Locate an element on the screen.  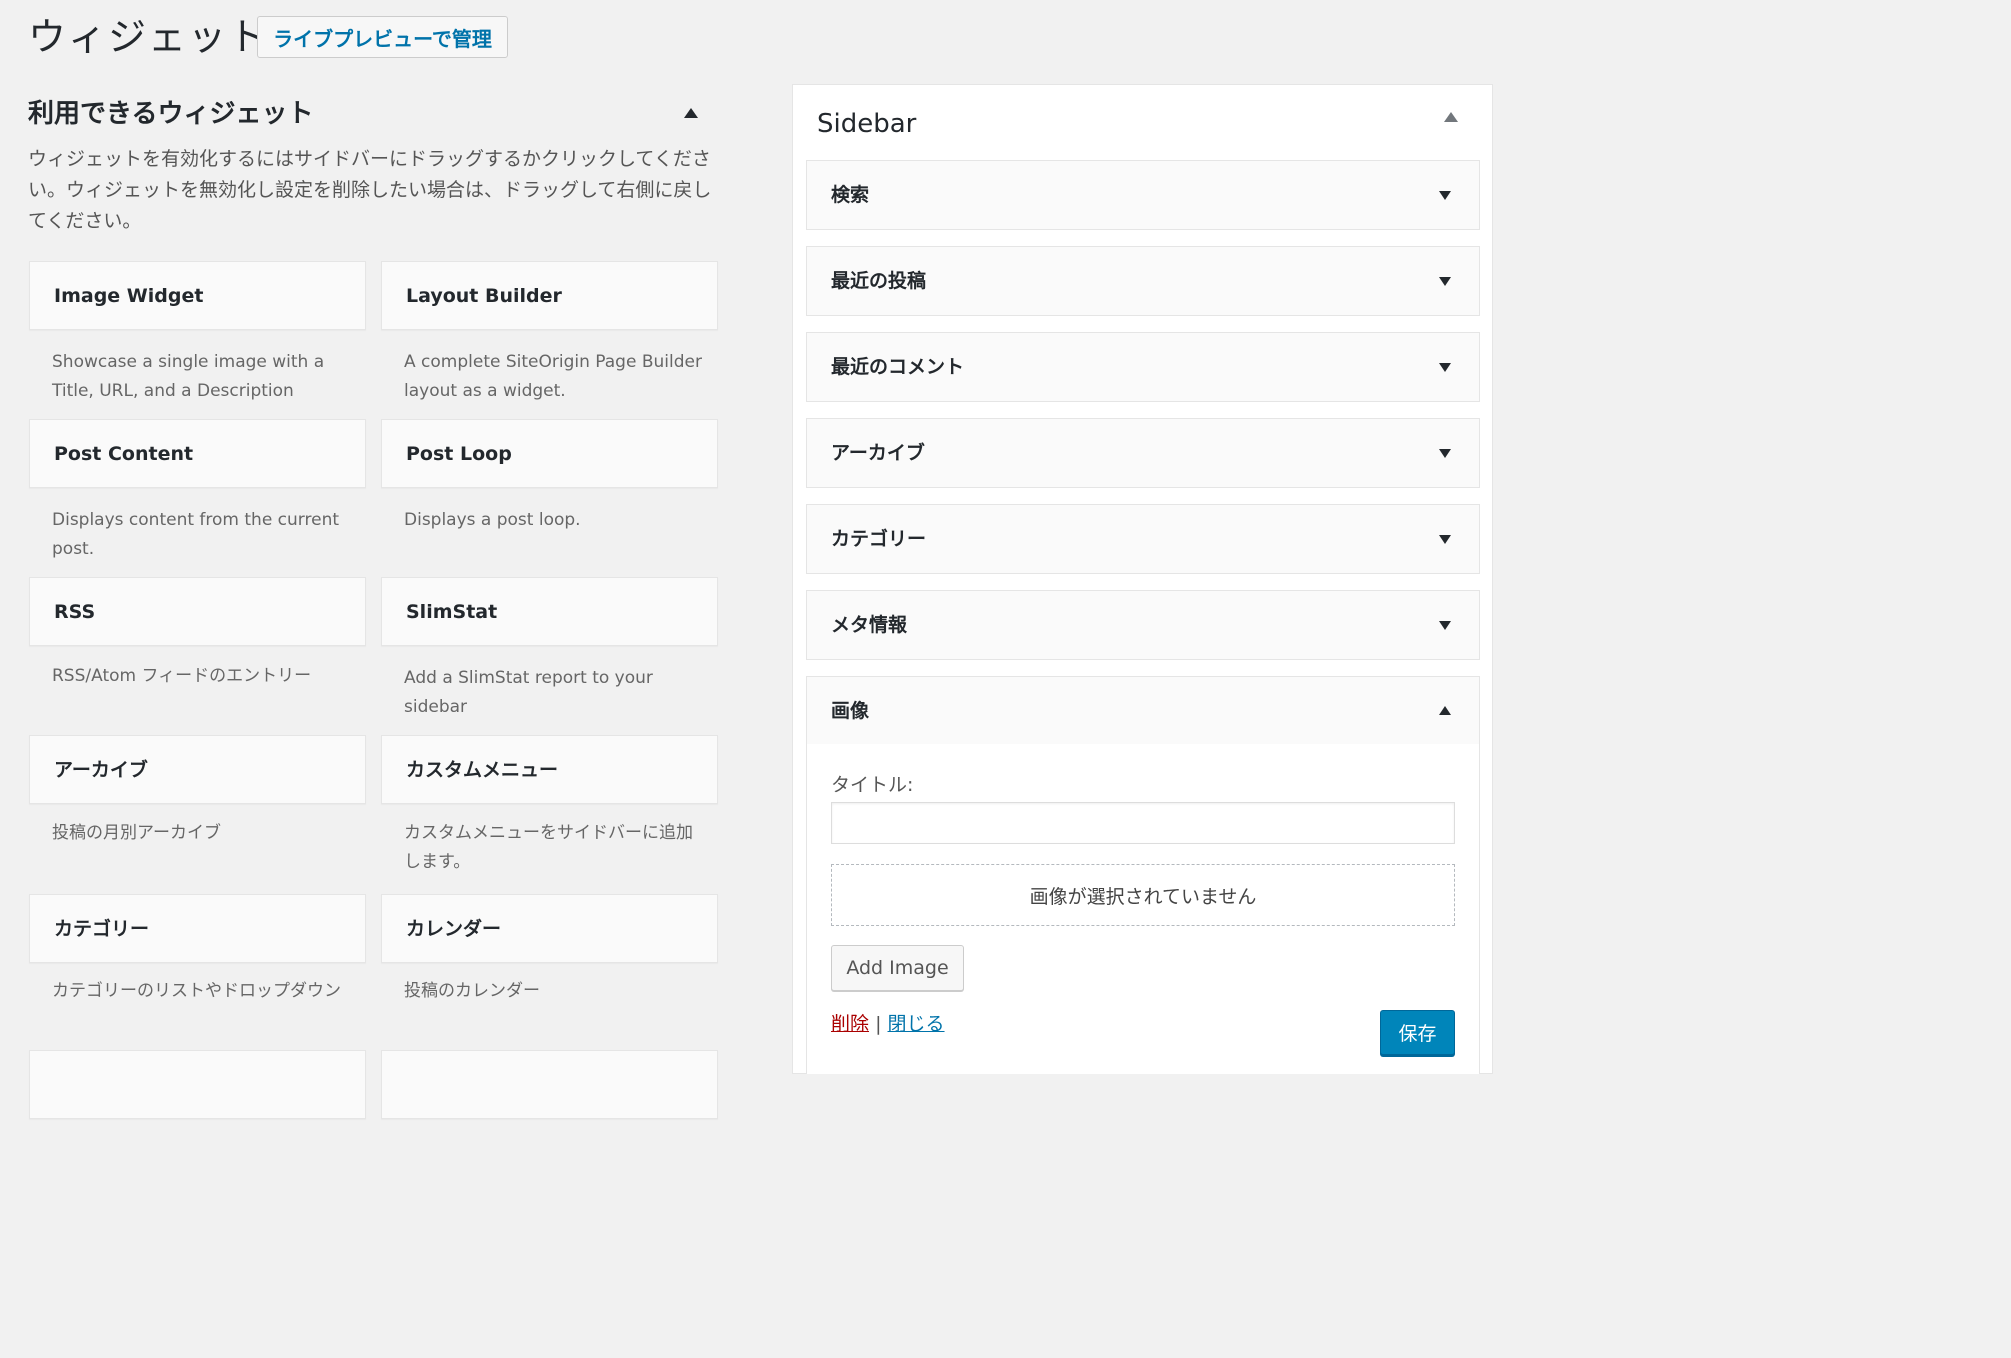
widget-description: Displays content from the current post. is located at coordinates (196, 534).